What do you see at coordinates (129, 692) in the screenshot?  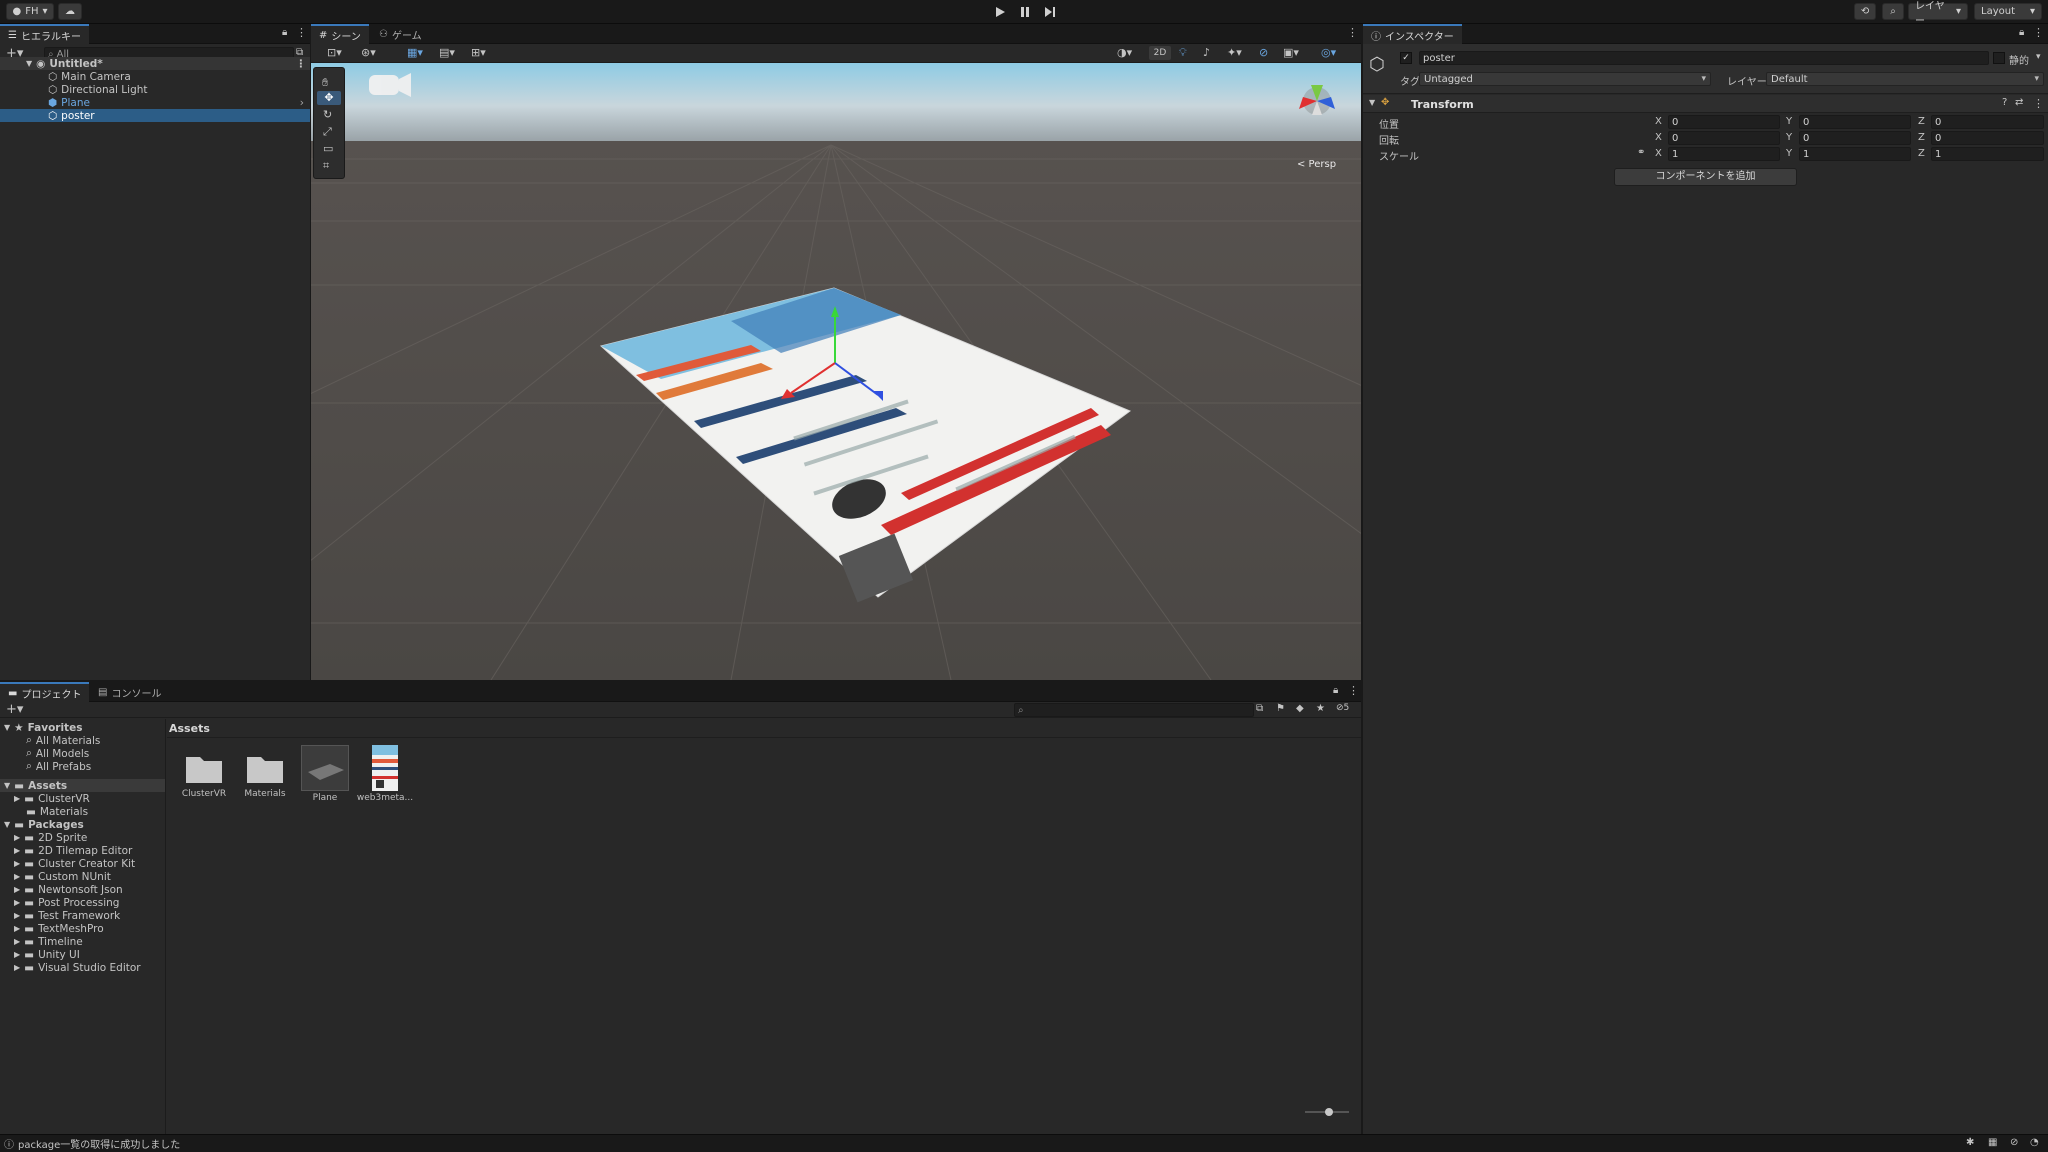 I see `tab-console: ▤ コンソール` at bounding box center [129, 692].